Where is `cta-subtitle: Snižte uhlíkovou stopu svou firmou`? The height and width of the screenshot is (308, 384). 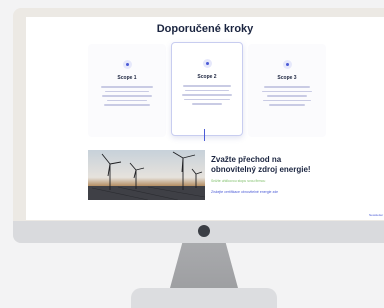 cta-subtitle: Snižte uhlíkovou stopu svou firmou is located at coordinates (238, 181).